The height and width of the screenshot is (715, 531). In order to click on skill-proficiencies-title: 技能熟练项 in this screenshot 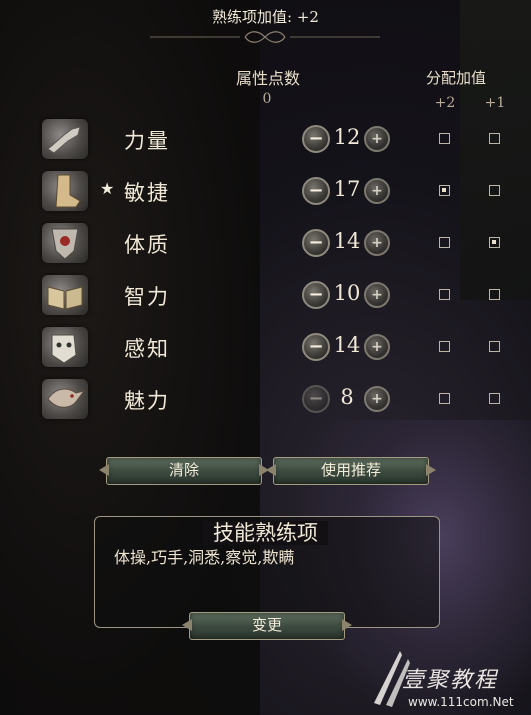, I will do `click(265, 532)`.